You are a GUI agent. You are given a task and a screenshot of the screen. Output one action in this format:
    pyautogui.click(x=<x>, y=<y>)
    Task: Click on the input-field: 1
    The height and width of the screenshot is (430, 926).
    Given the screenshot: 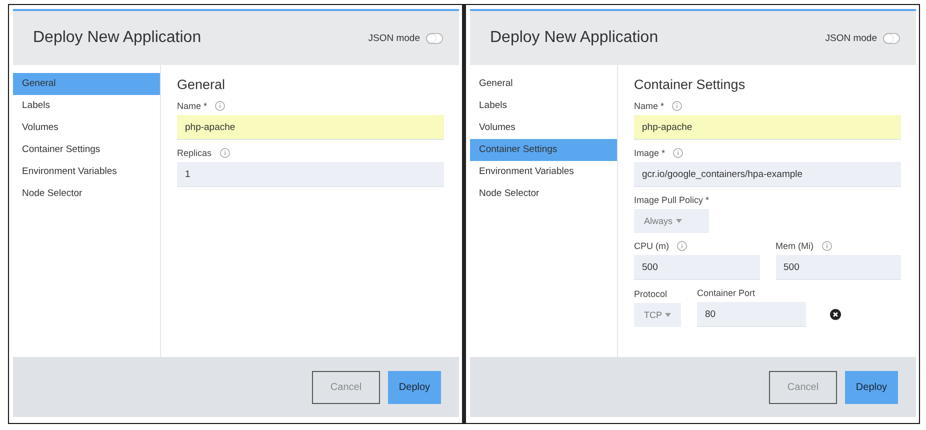 What is the action you would take?
    pyautogui.click(x=310, y=174)
    